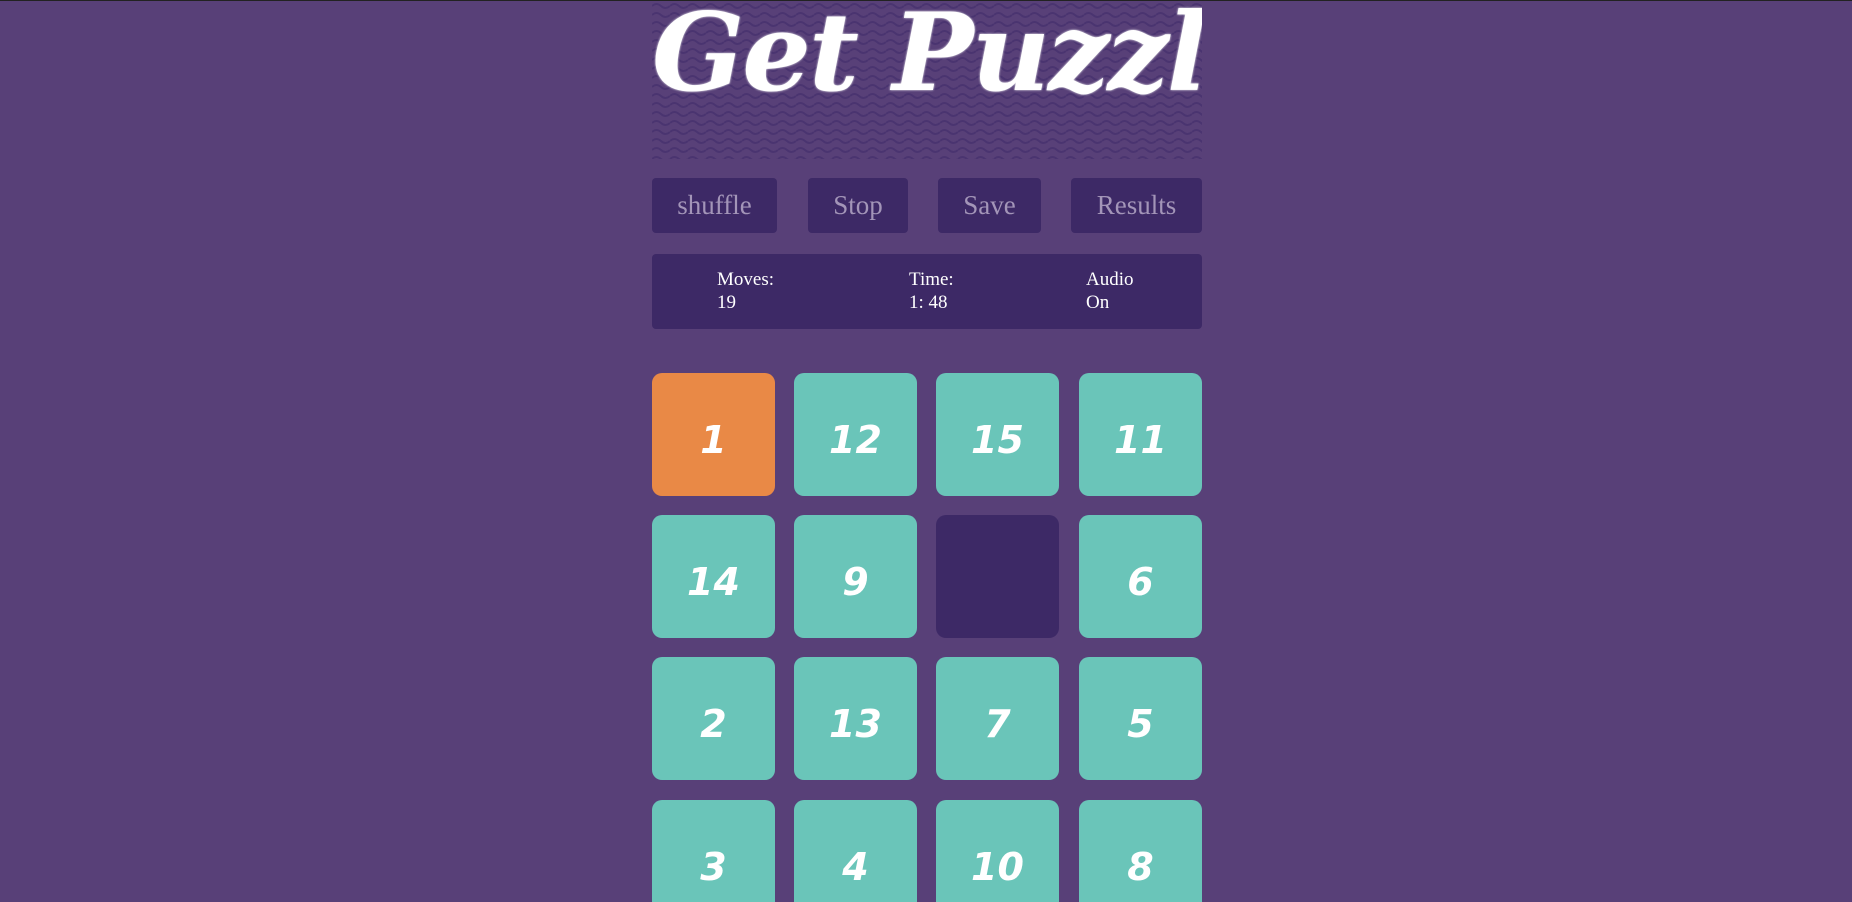 This screenshot has height=902, width=1852. What do you see at coordinates (1110, 291) in the screenshot?
I see `audio-toggle: Audio On` at bounding box center [1110, 291].